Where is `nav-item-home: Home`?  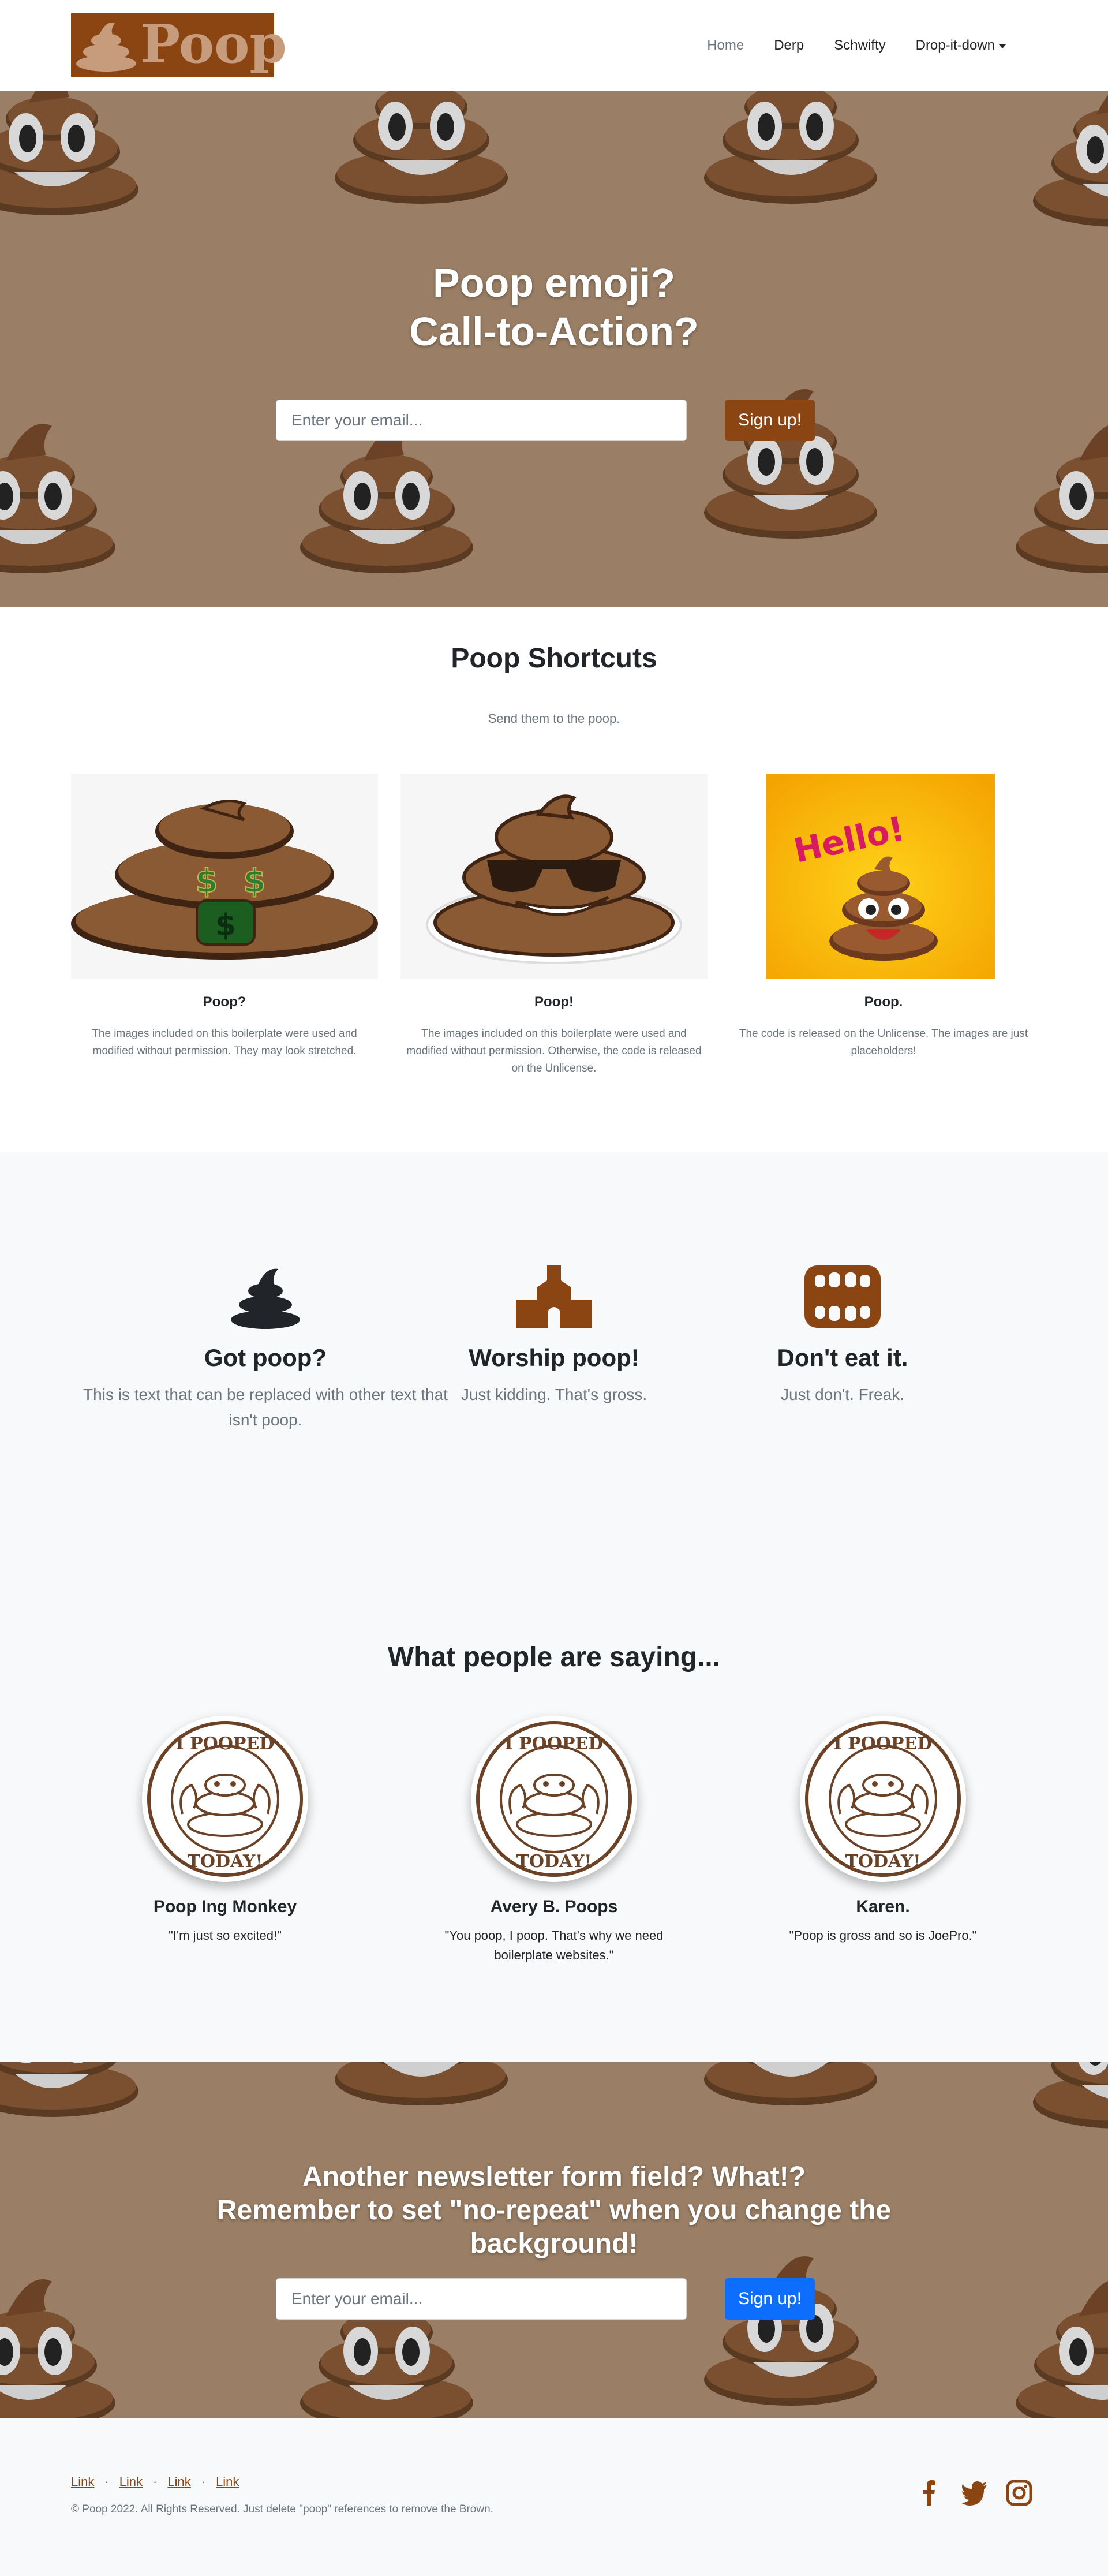
nav-item-home: Home is located at coordinates (725, 45).